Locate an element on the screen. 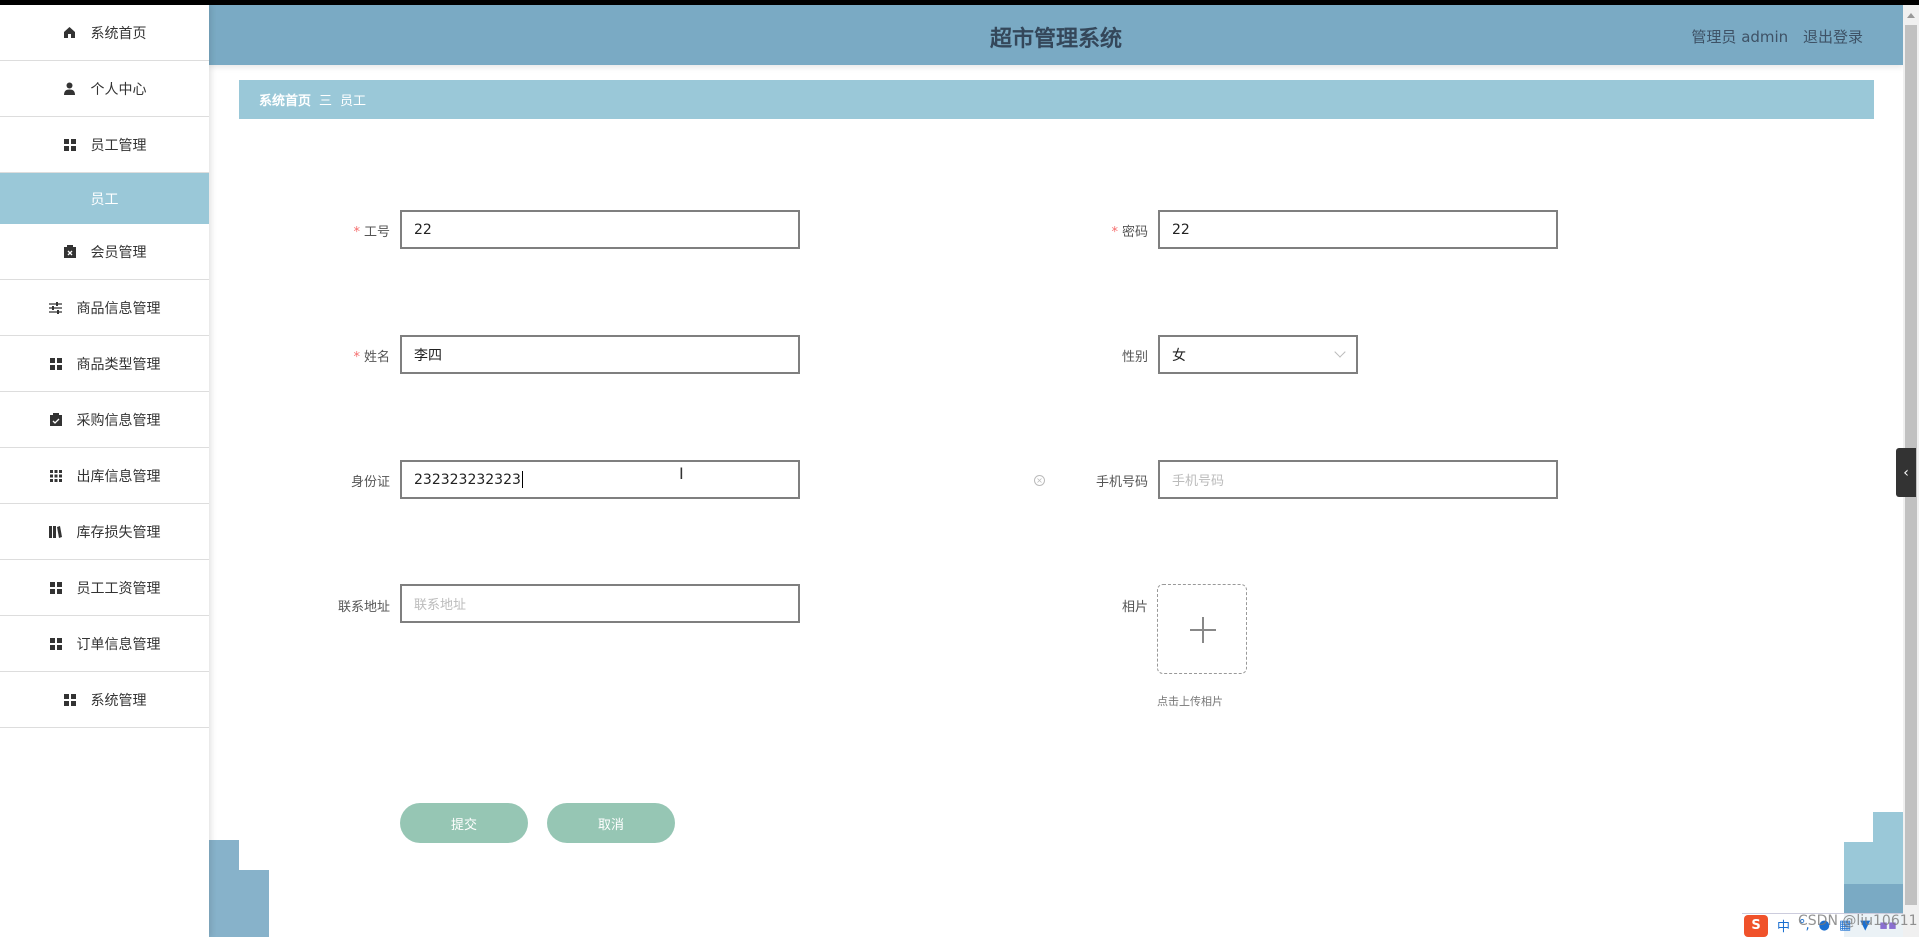 This screenshot has width=1919, height=937. sidebar-item-inventory-loss: 库存损失管理 is located at coordinates (104, 532).